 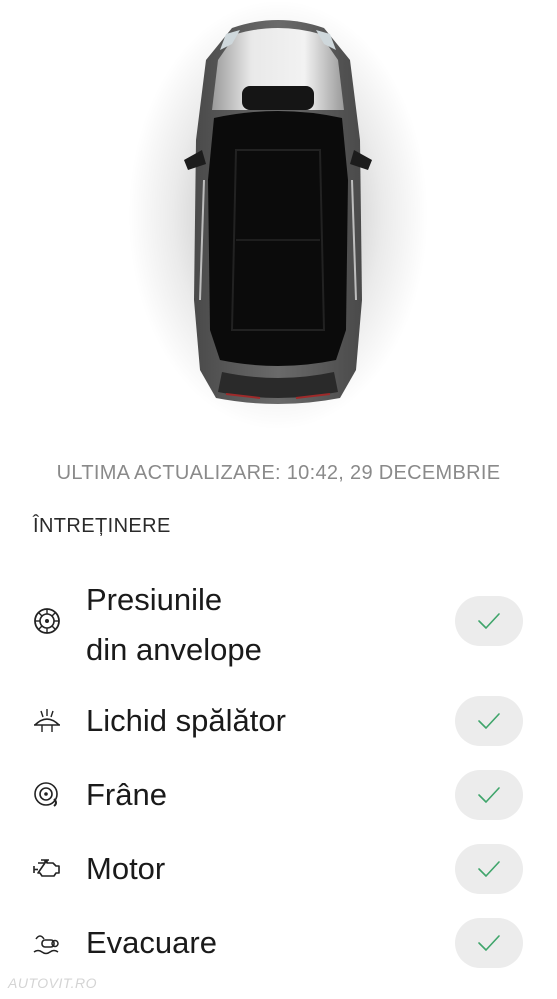 What do you see at coordinates (47, 621) in the screenshot?
I see `tire-icon` at bounding box center [47, 621].